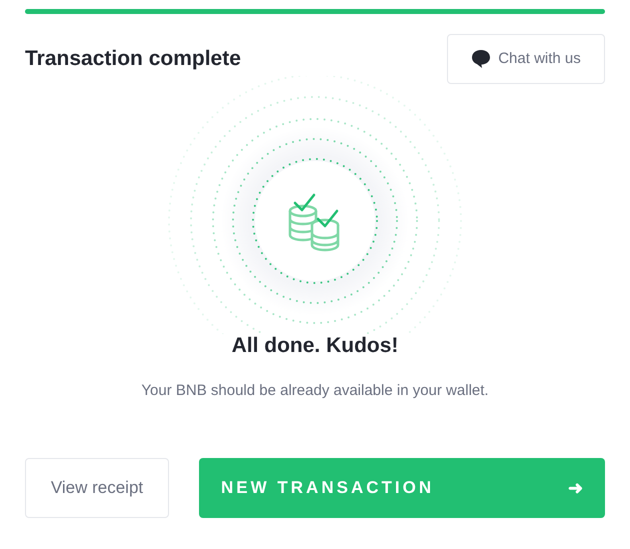  Describe the element at coordinates (315, 390) in the screenshot. I see `success-message: Your BNB should be already available in your wallet.` at that location.